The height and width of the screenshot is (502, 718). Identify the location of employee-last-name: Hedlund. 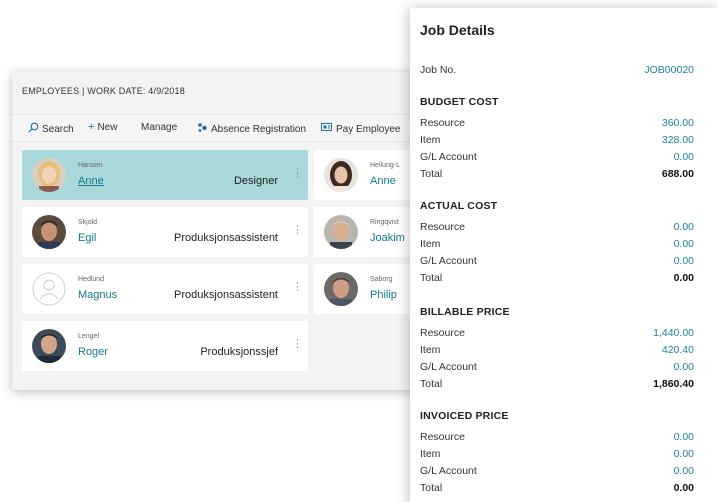
(91, 279).